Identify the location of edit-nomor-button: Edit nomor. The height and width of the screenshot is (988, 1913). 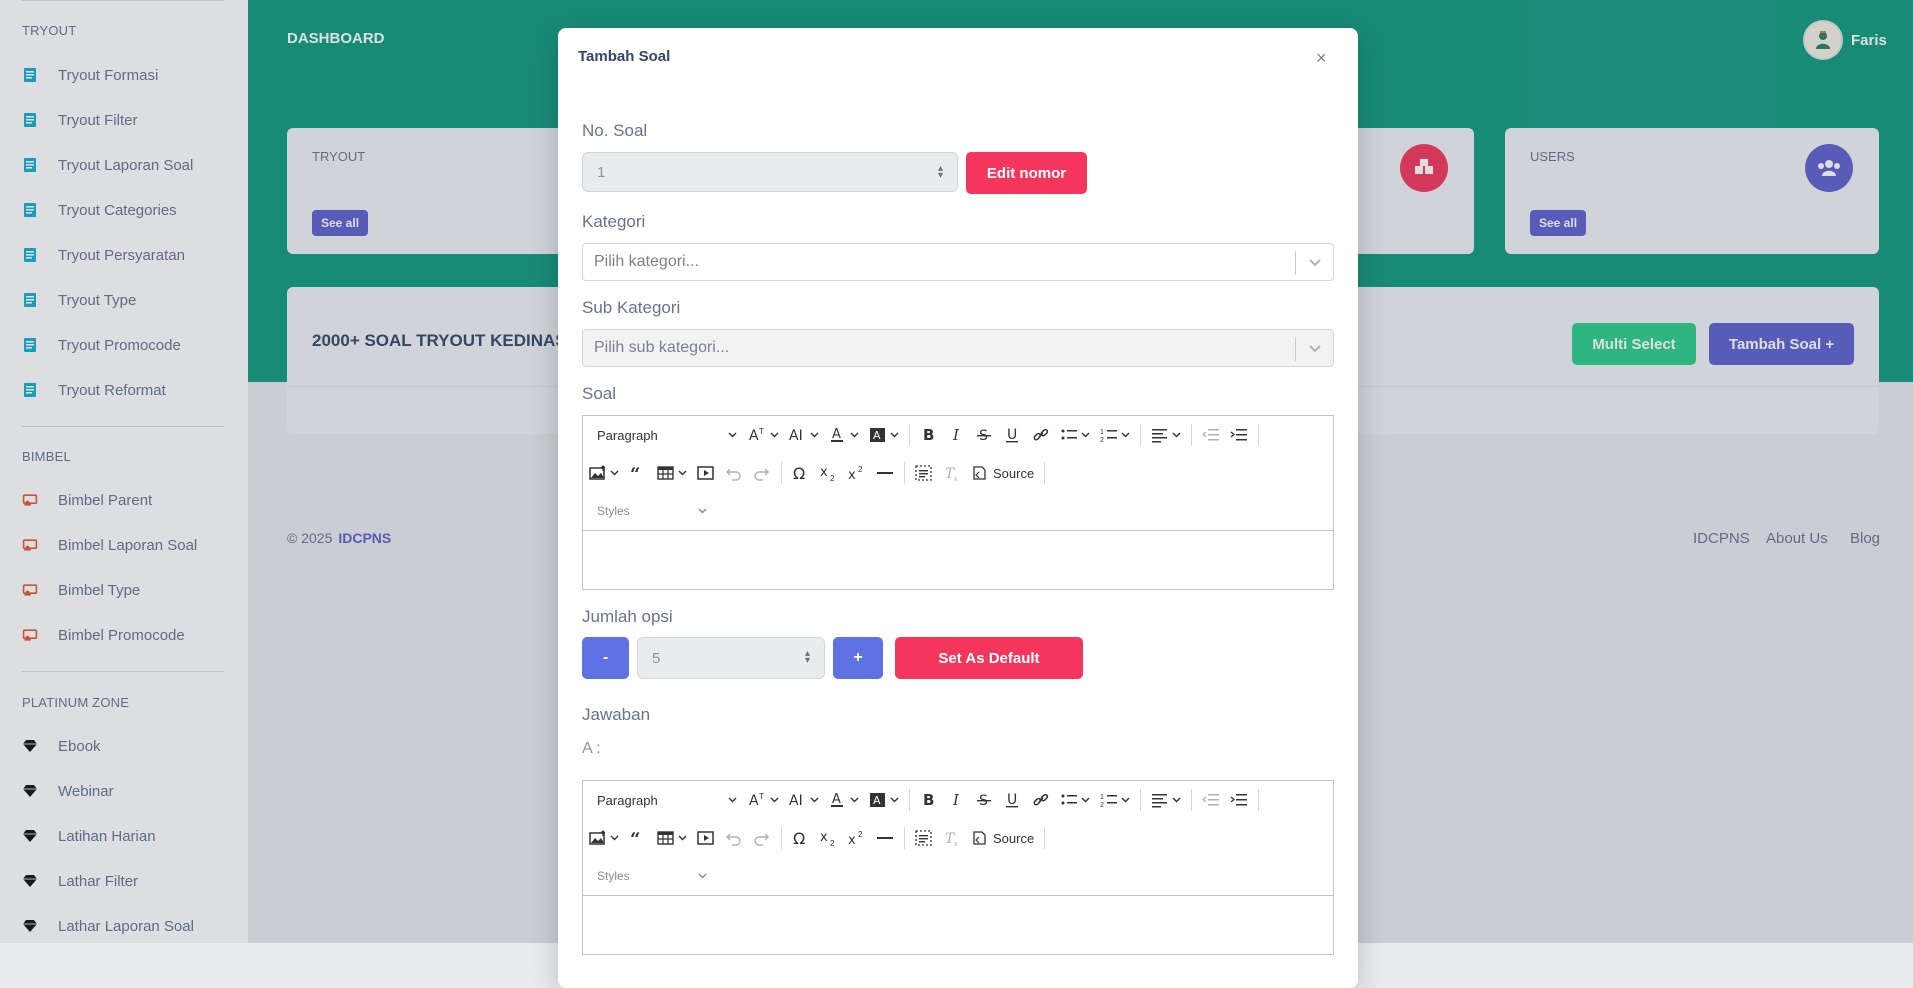
(1026, 173).